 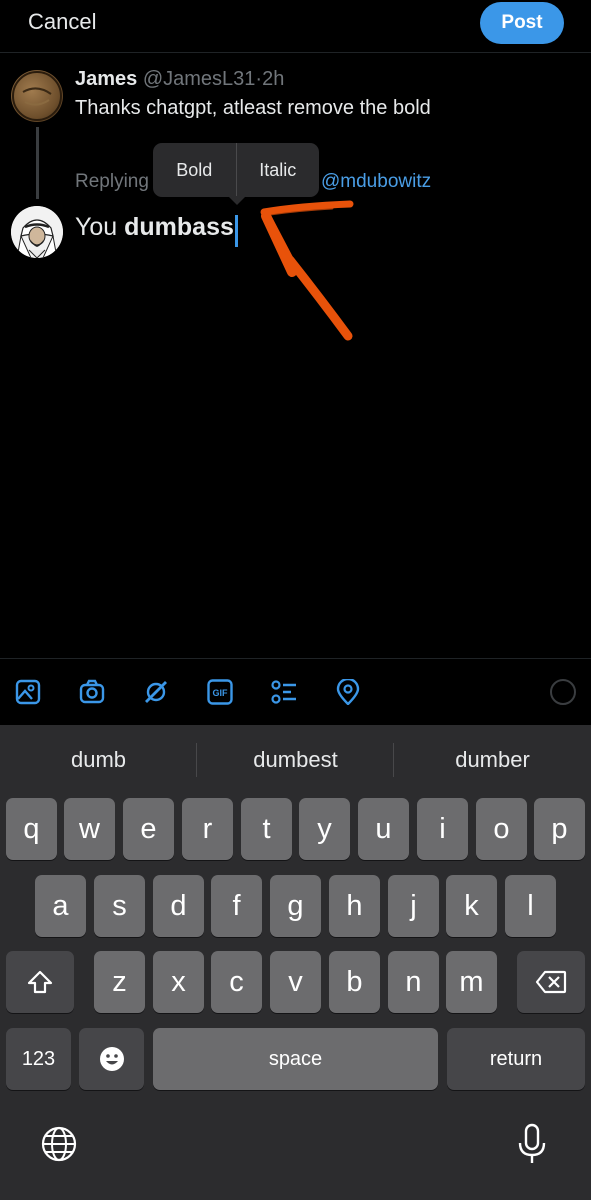 What do you see at coordinates (413, 982) in the screenshot?
I see `key-n: n` at bounding box center [413, 982].